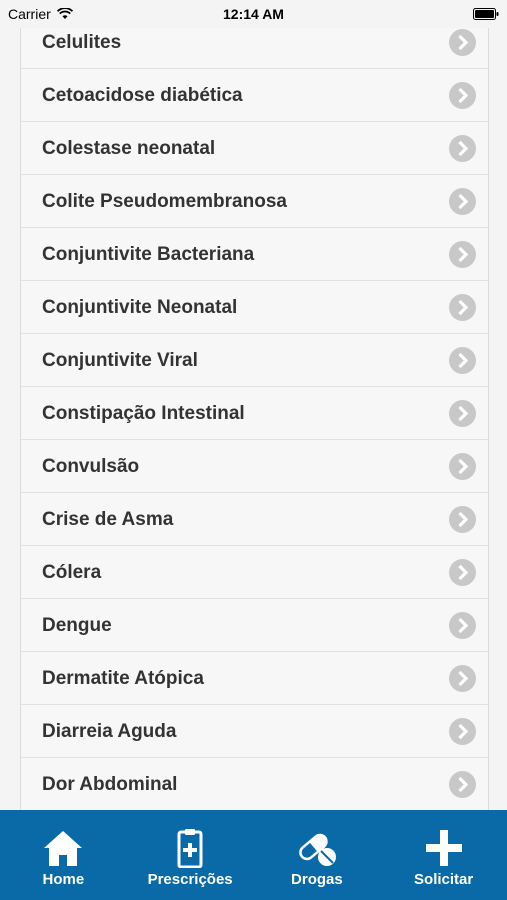 This screenshot has height=900, width=507. I want to click on plus-icon, so click(443, 848).